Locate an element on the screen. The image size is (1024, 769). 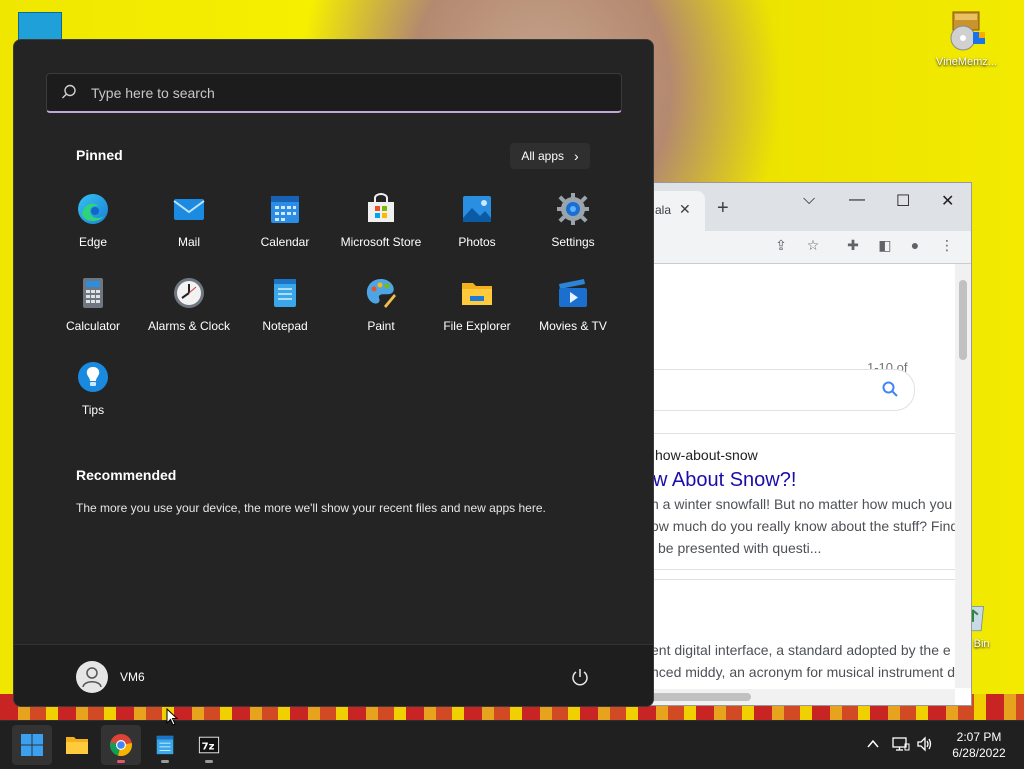
recommended-title: Recommended is located at coordinates (126, 475).